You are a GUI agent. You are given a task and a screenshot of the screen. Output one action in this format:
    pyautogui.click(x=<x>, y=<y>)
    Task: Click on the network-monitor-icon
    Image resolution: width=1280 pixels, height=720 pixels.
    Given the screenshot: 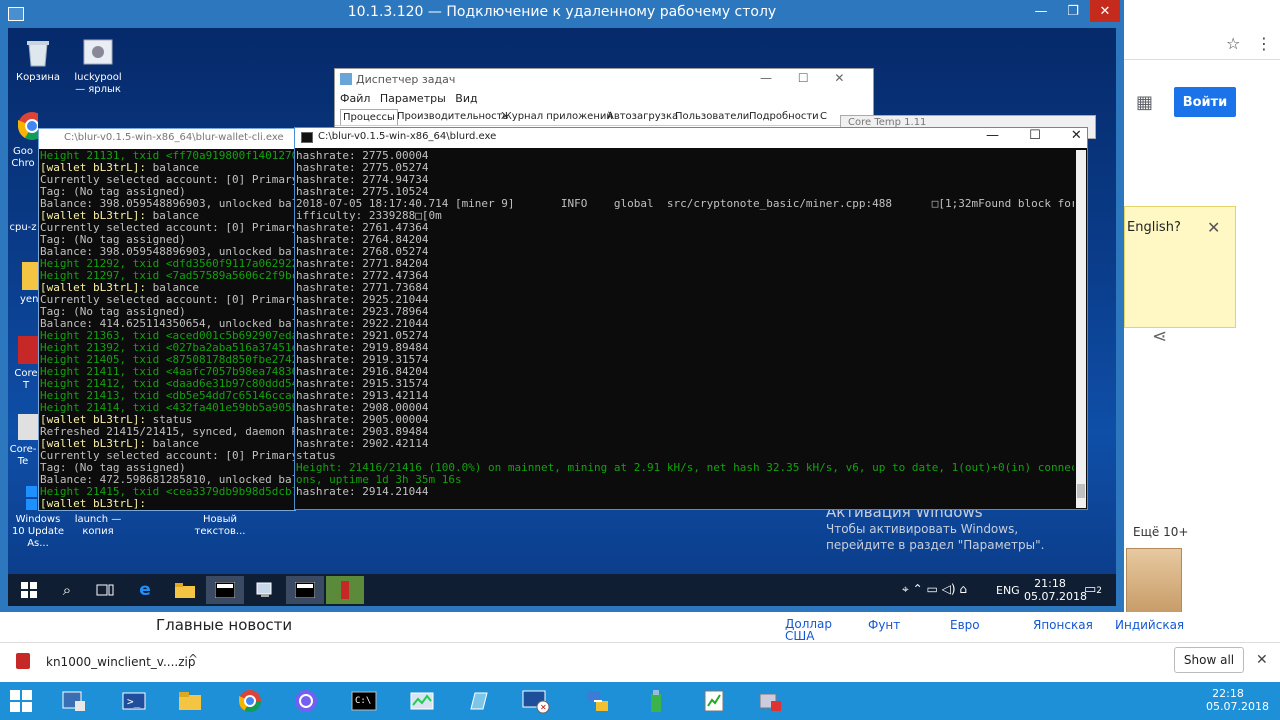 What is the action you would take?
    pyautogui.click(x=422, y=701)
    